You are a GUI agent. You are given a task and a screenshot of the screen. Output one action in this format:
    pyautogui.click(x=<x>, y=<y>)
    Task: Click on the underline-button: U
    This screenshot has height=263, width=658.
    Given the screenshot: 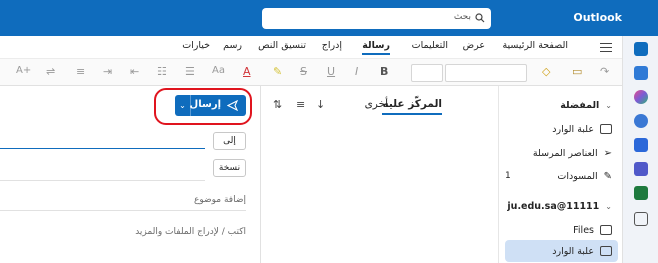 What is the action you would take?
    pyautogui.click(x=331, y=71)
    